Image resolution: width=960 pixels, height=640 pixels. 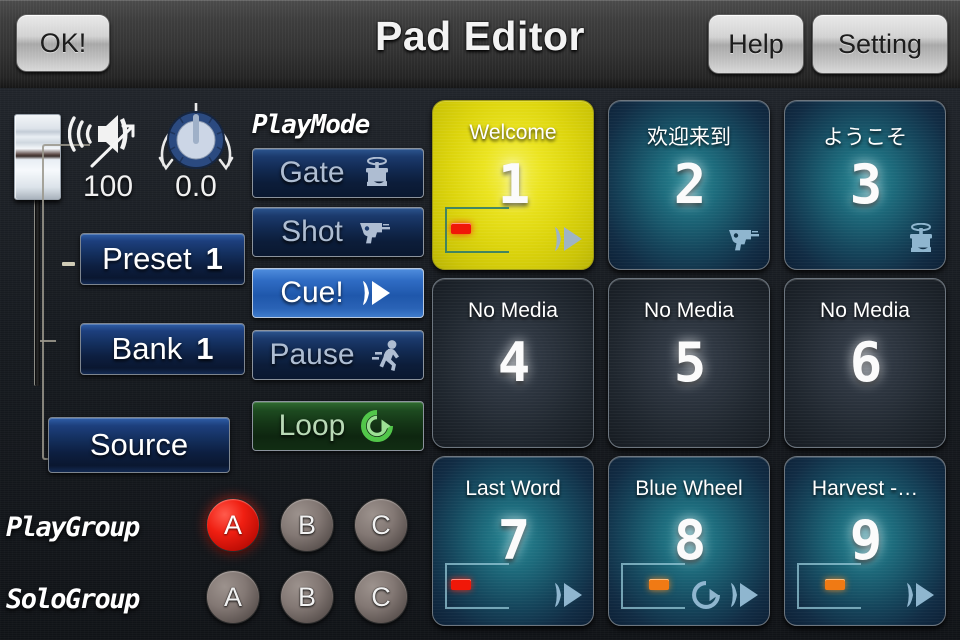 I want to click on pad-9: Harvest -… 9, so click(x=865, y=541).